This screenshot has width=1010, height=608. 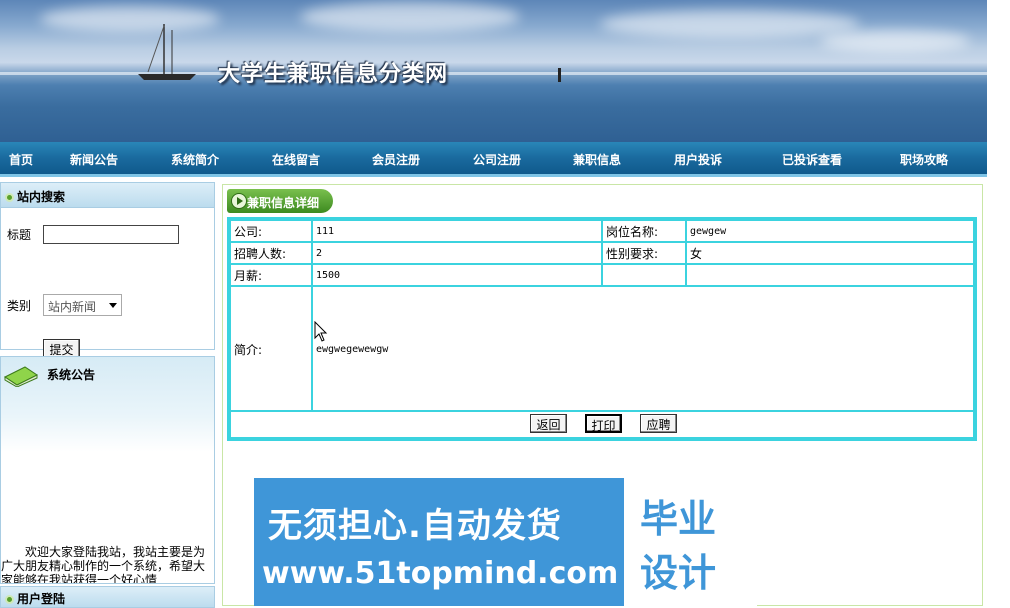 I want to click on gender-value: 女, so click(x=830, y=253).